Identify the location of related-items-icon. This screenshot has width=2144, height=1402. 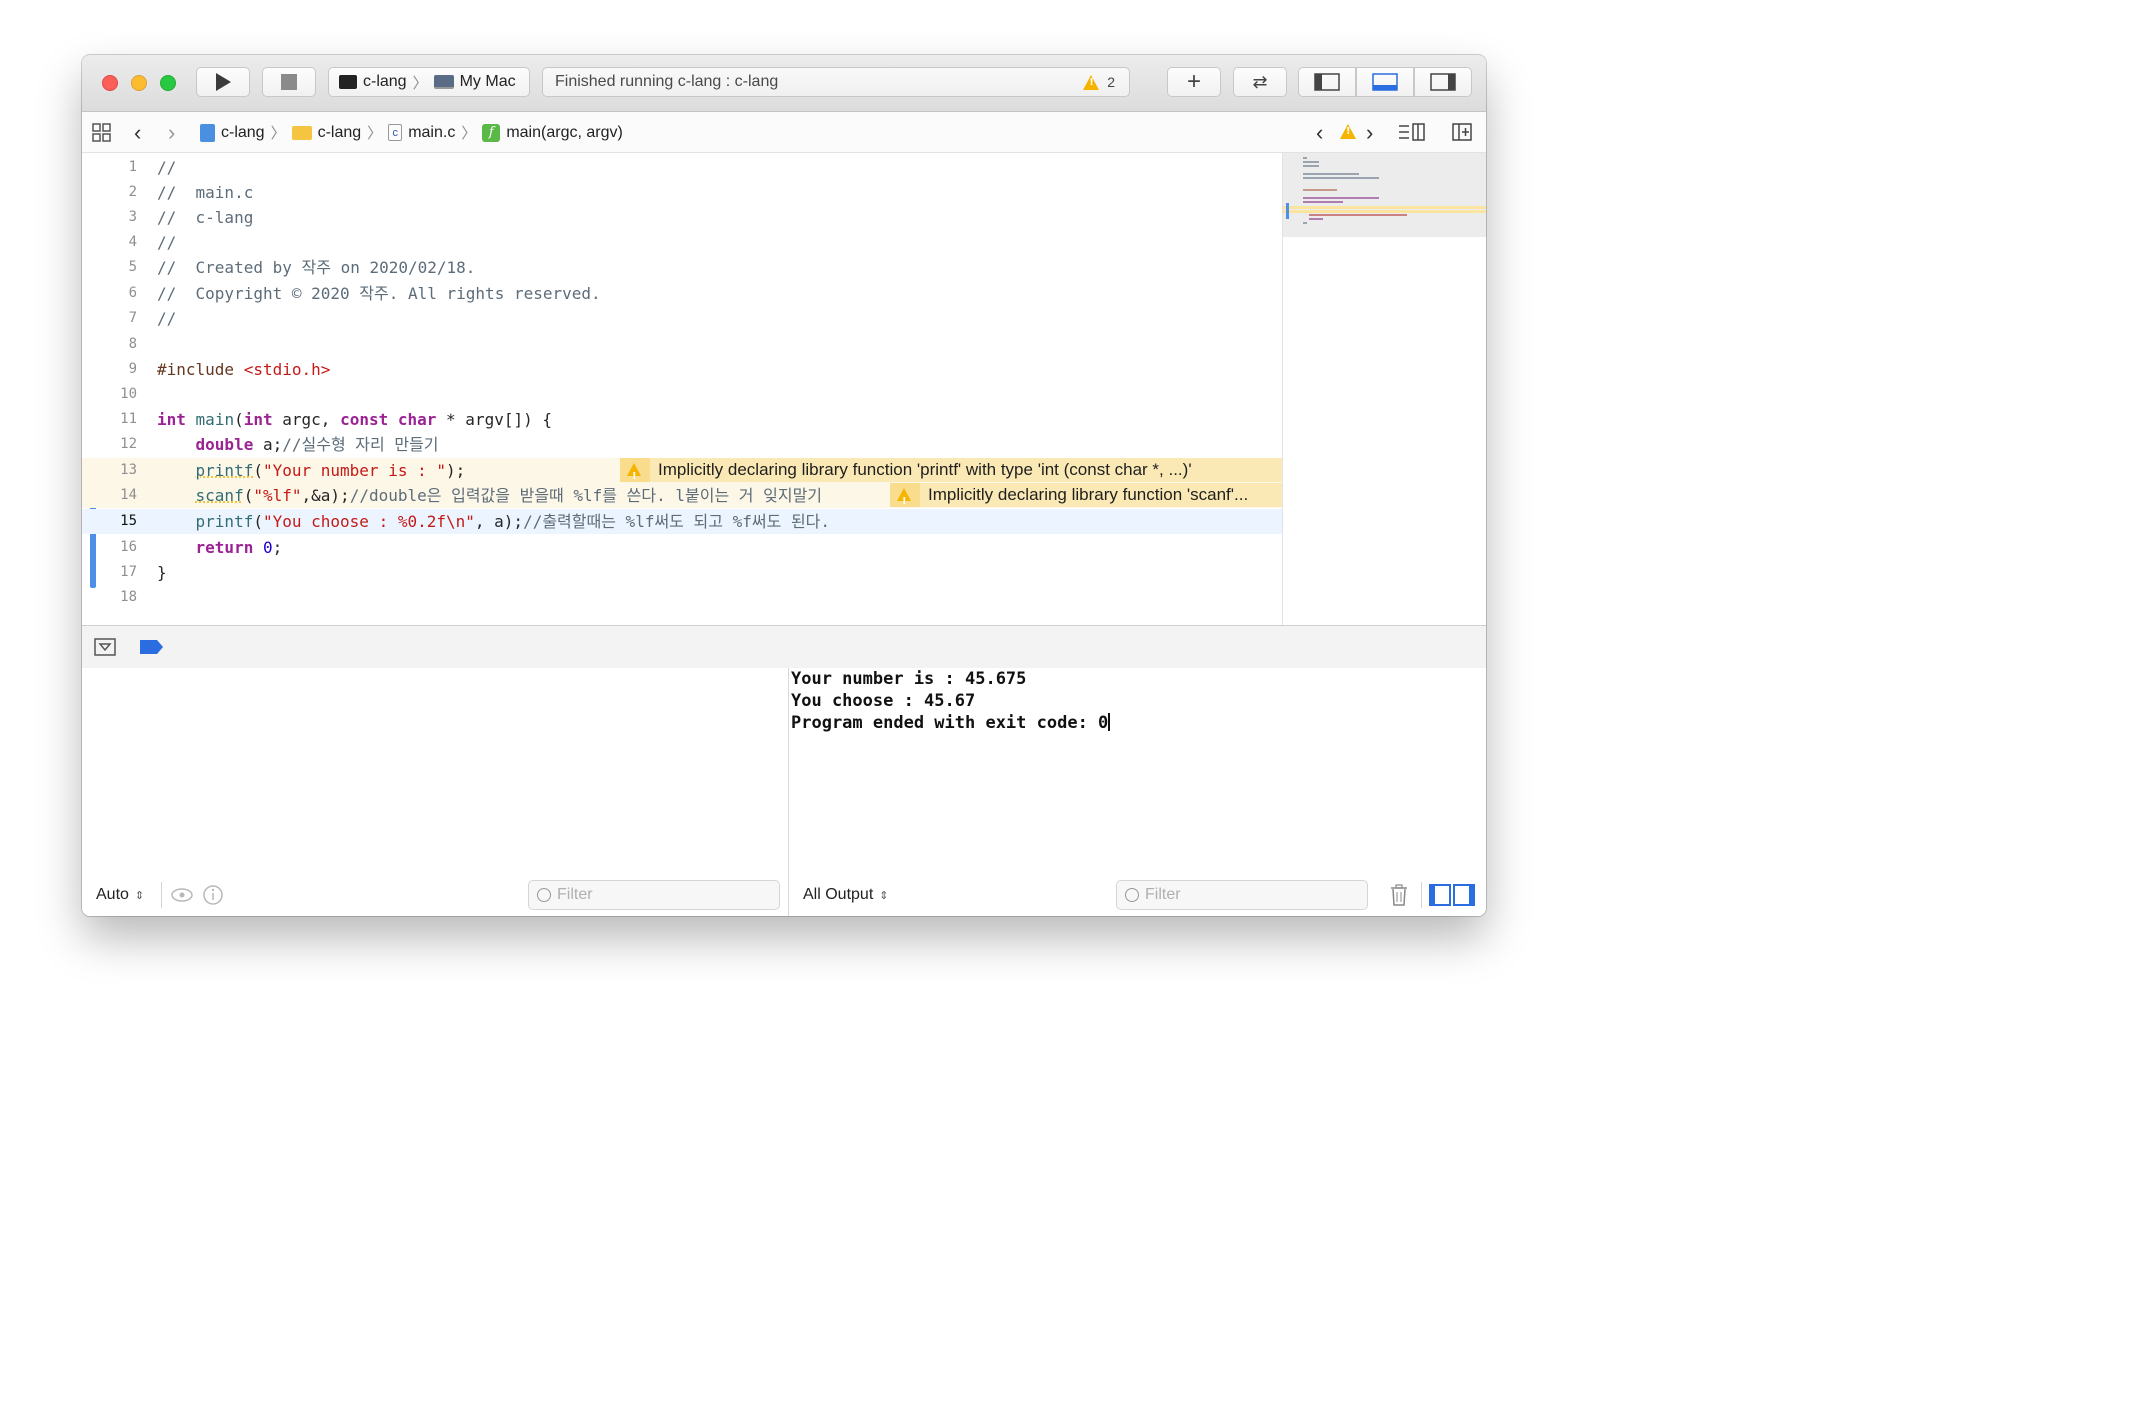
(102, 133).